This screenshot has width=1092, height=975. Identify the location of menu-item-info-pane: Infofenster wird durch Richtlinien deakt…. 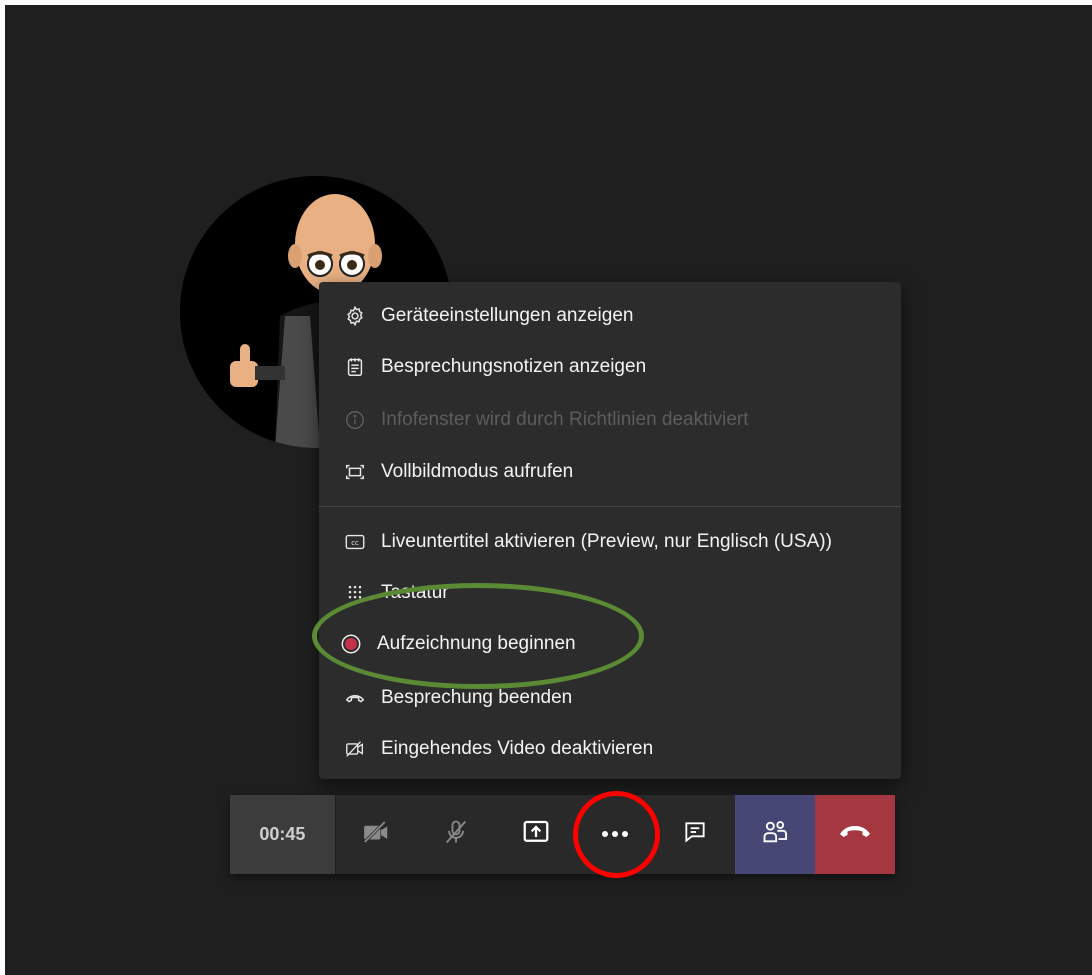
(610, 420).